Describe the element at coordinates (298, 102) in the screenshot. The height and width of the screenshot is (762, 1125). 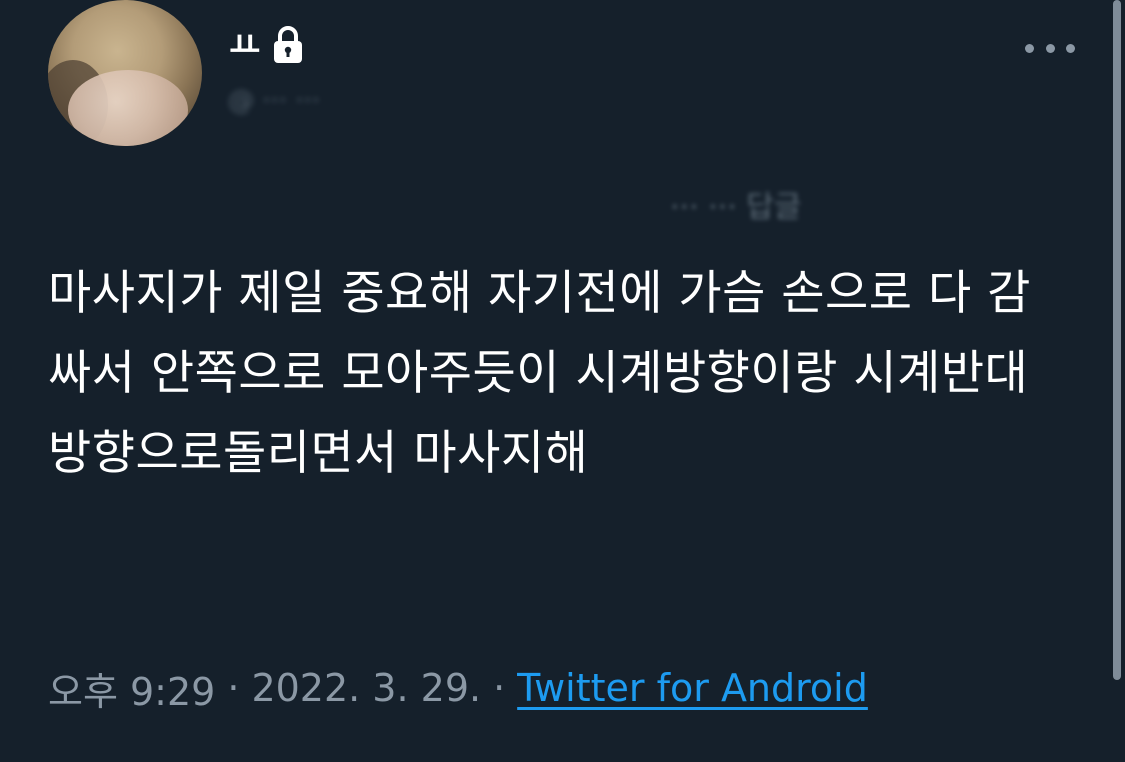
I see `author-handle: @ ··· ···` at that location.